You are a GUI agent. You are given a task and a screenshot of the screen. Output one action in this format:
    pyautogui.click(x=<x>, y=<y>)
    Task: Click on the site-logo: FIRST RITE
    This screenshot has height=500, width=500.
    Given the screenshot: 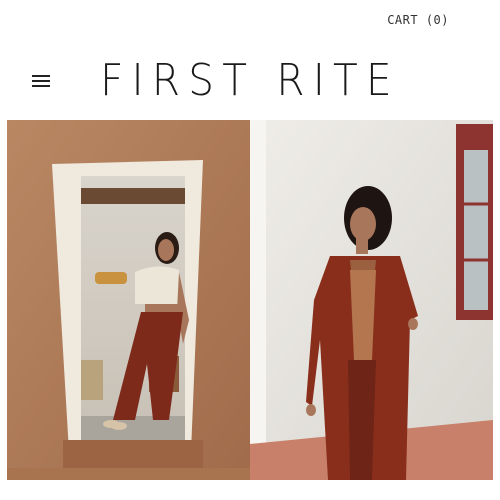 What is the action you would take?
    pyautogui.click(x=246, y=80)
    